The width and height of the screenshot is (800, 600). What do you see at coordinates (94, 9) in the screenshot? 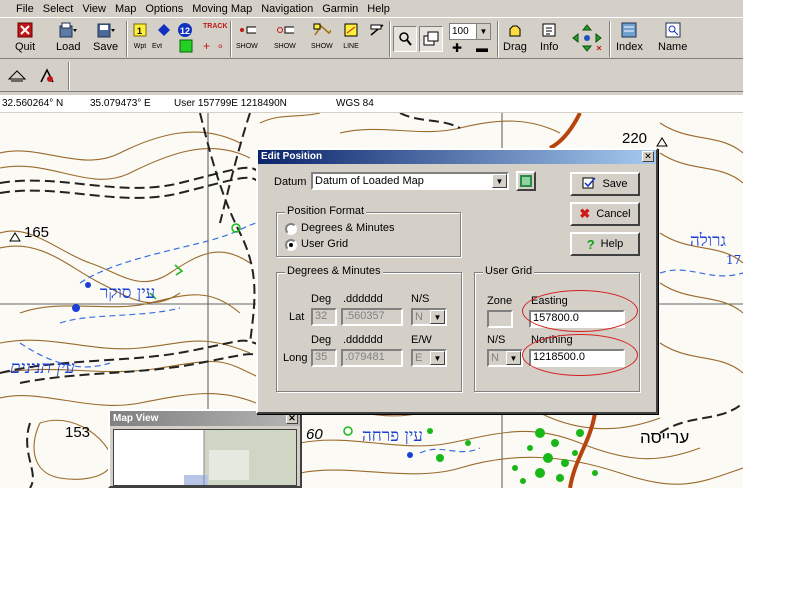
I see `menu-view: View` at bounding box center [94, 9].